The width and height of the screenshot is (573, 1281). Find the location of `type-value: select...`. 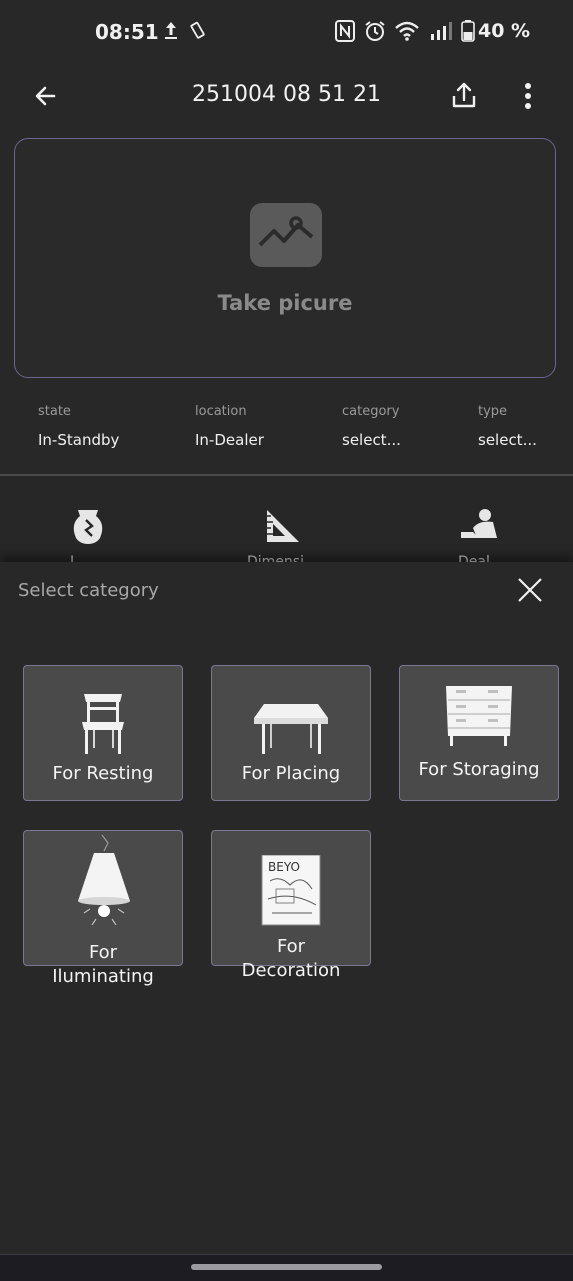

type-value: select... is located at coordinates (507, 440).